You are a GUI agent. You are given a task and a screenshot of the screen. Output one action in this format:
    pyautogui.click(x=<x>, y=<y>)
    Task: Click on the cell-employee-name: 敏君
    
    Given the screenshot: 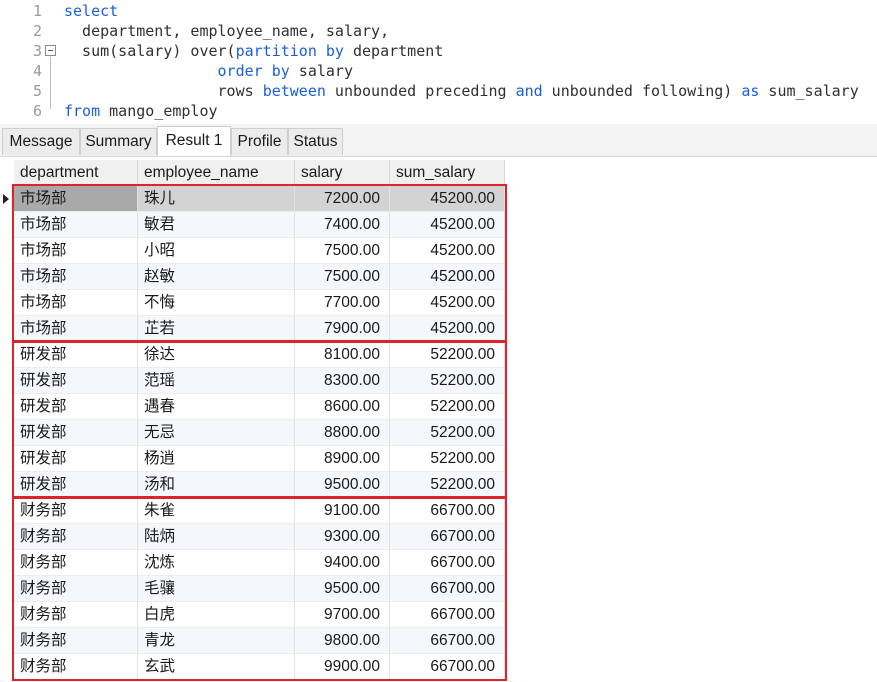 What is the action you would take?
    pyautogui.click(x=216, y=225)
    